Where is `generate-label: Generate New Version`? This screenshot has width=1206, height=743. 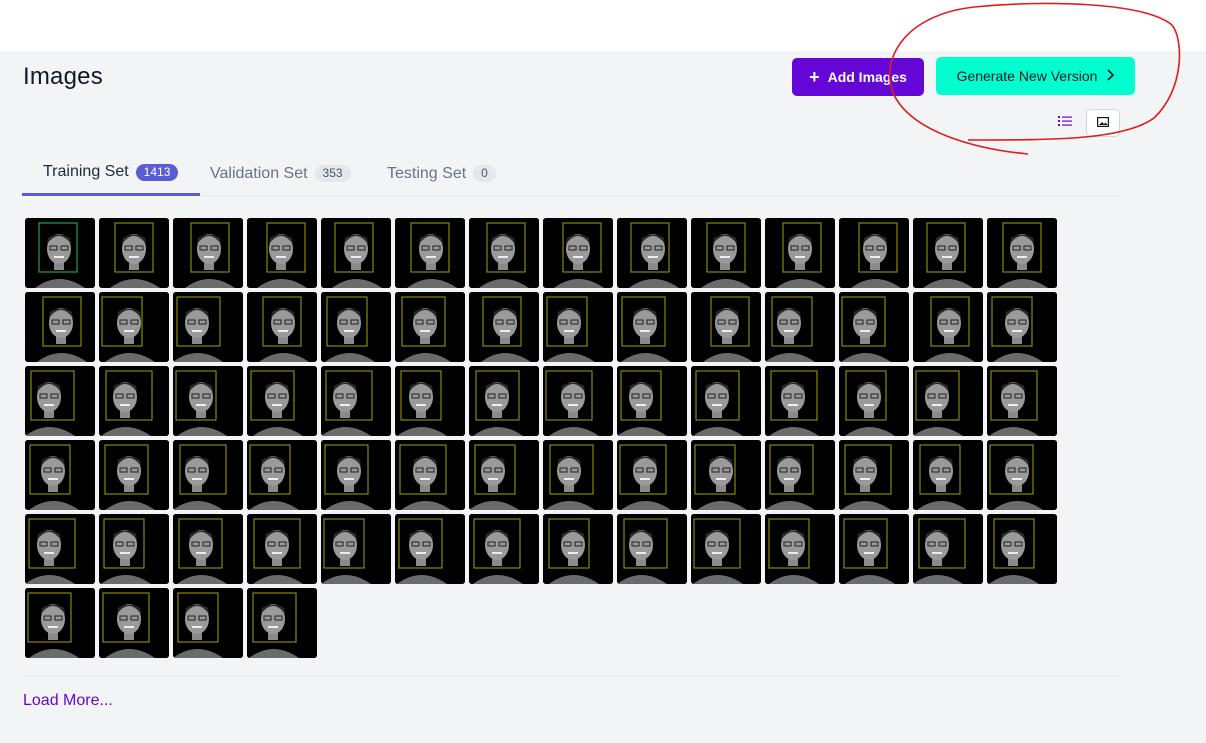 generate-label: Generate New Version is located at coordinates (1027, 76).